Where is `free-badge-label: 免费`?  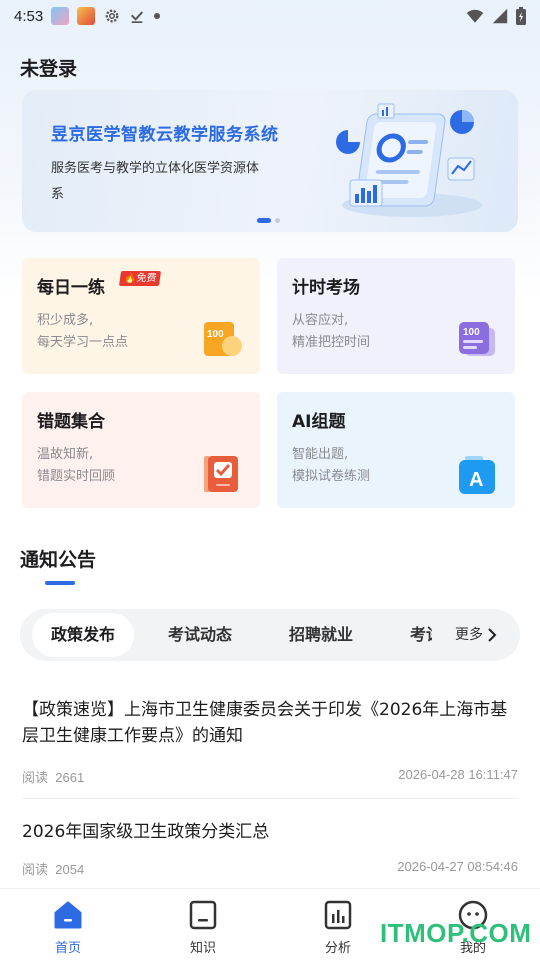 free-badge-label: 免费 is located at coordinates (146, 278).